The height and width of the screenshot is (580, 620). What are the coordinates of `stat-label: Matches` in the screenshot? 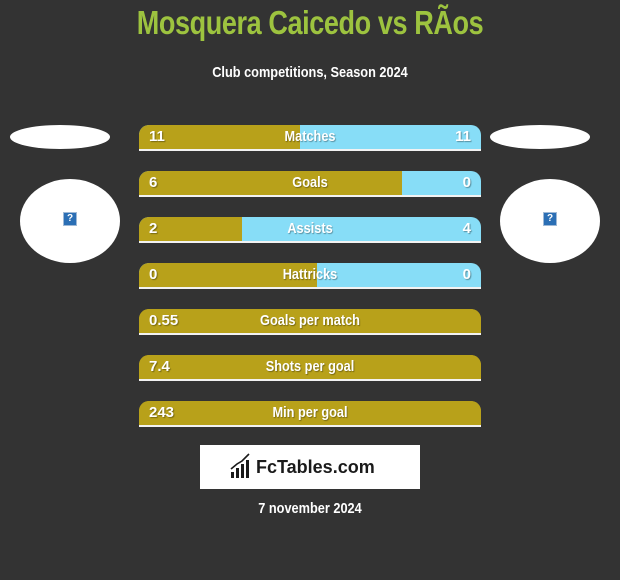 It's located at (310, 136).